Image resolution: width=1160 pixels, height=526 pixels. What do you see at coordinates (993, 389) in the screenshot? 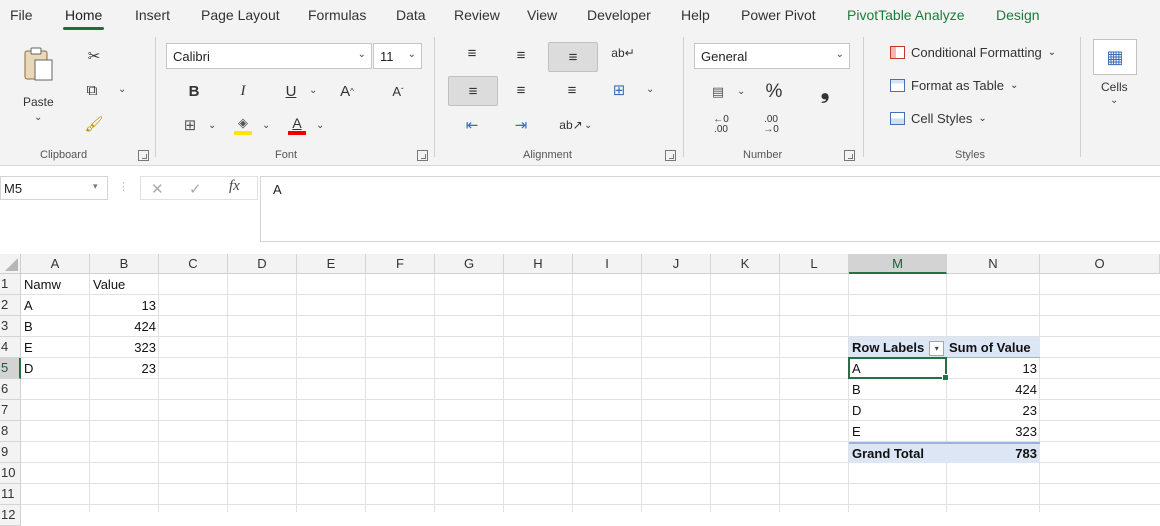
I see `pivot-row-value: 424` at bounding box center [993, 389].